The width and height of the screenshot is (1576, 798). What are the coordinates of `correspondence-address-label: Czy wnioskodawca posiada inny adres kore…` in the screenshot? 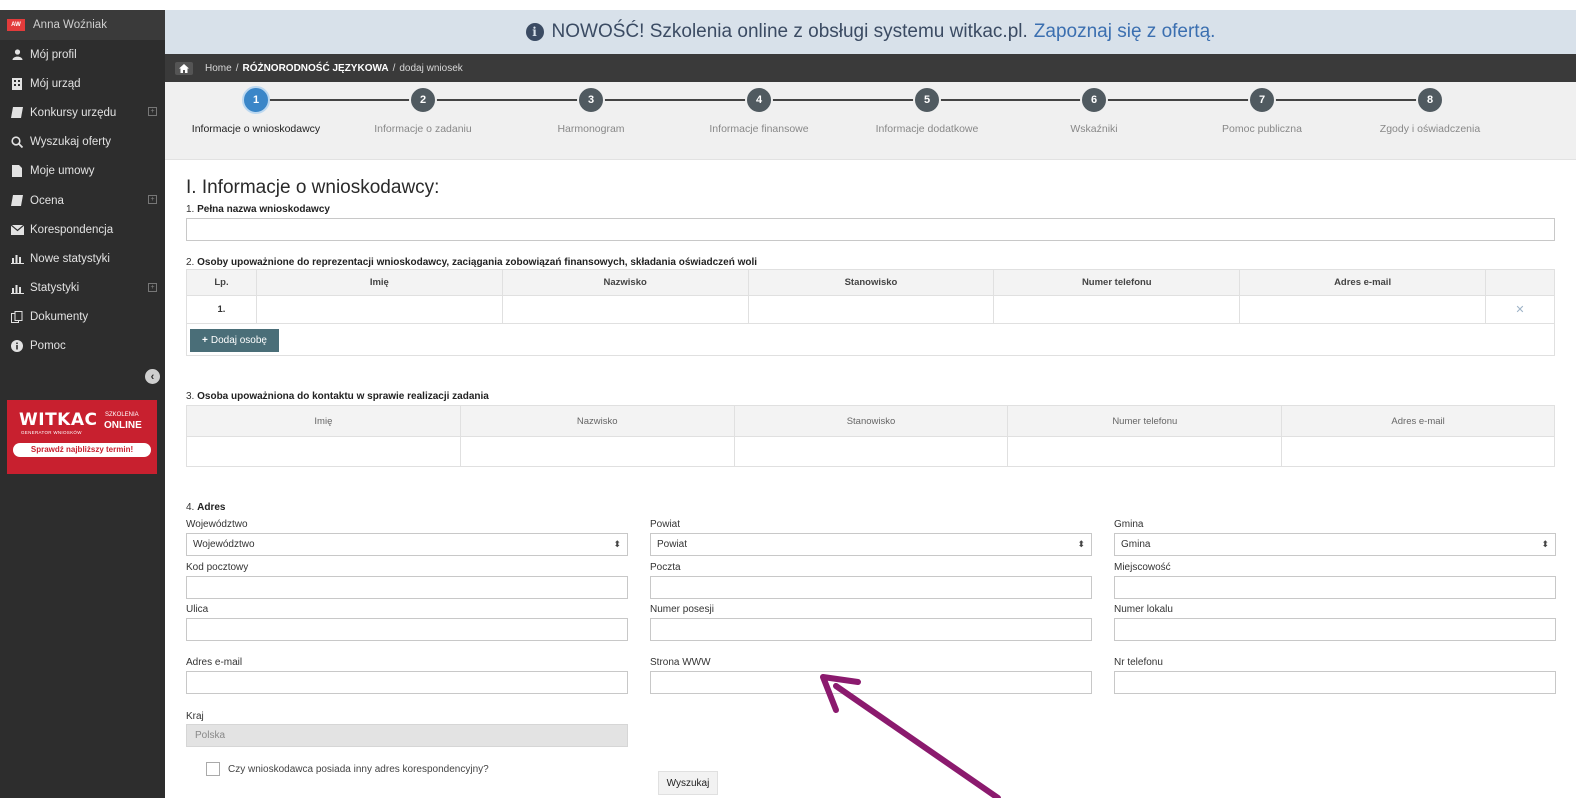 It's located at (358, 769).